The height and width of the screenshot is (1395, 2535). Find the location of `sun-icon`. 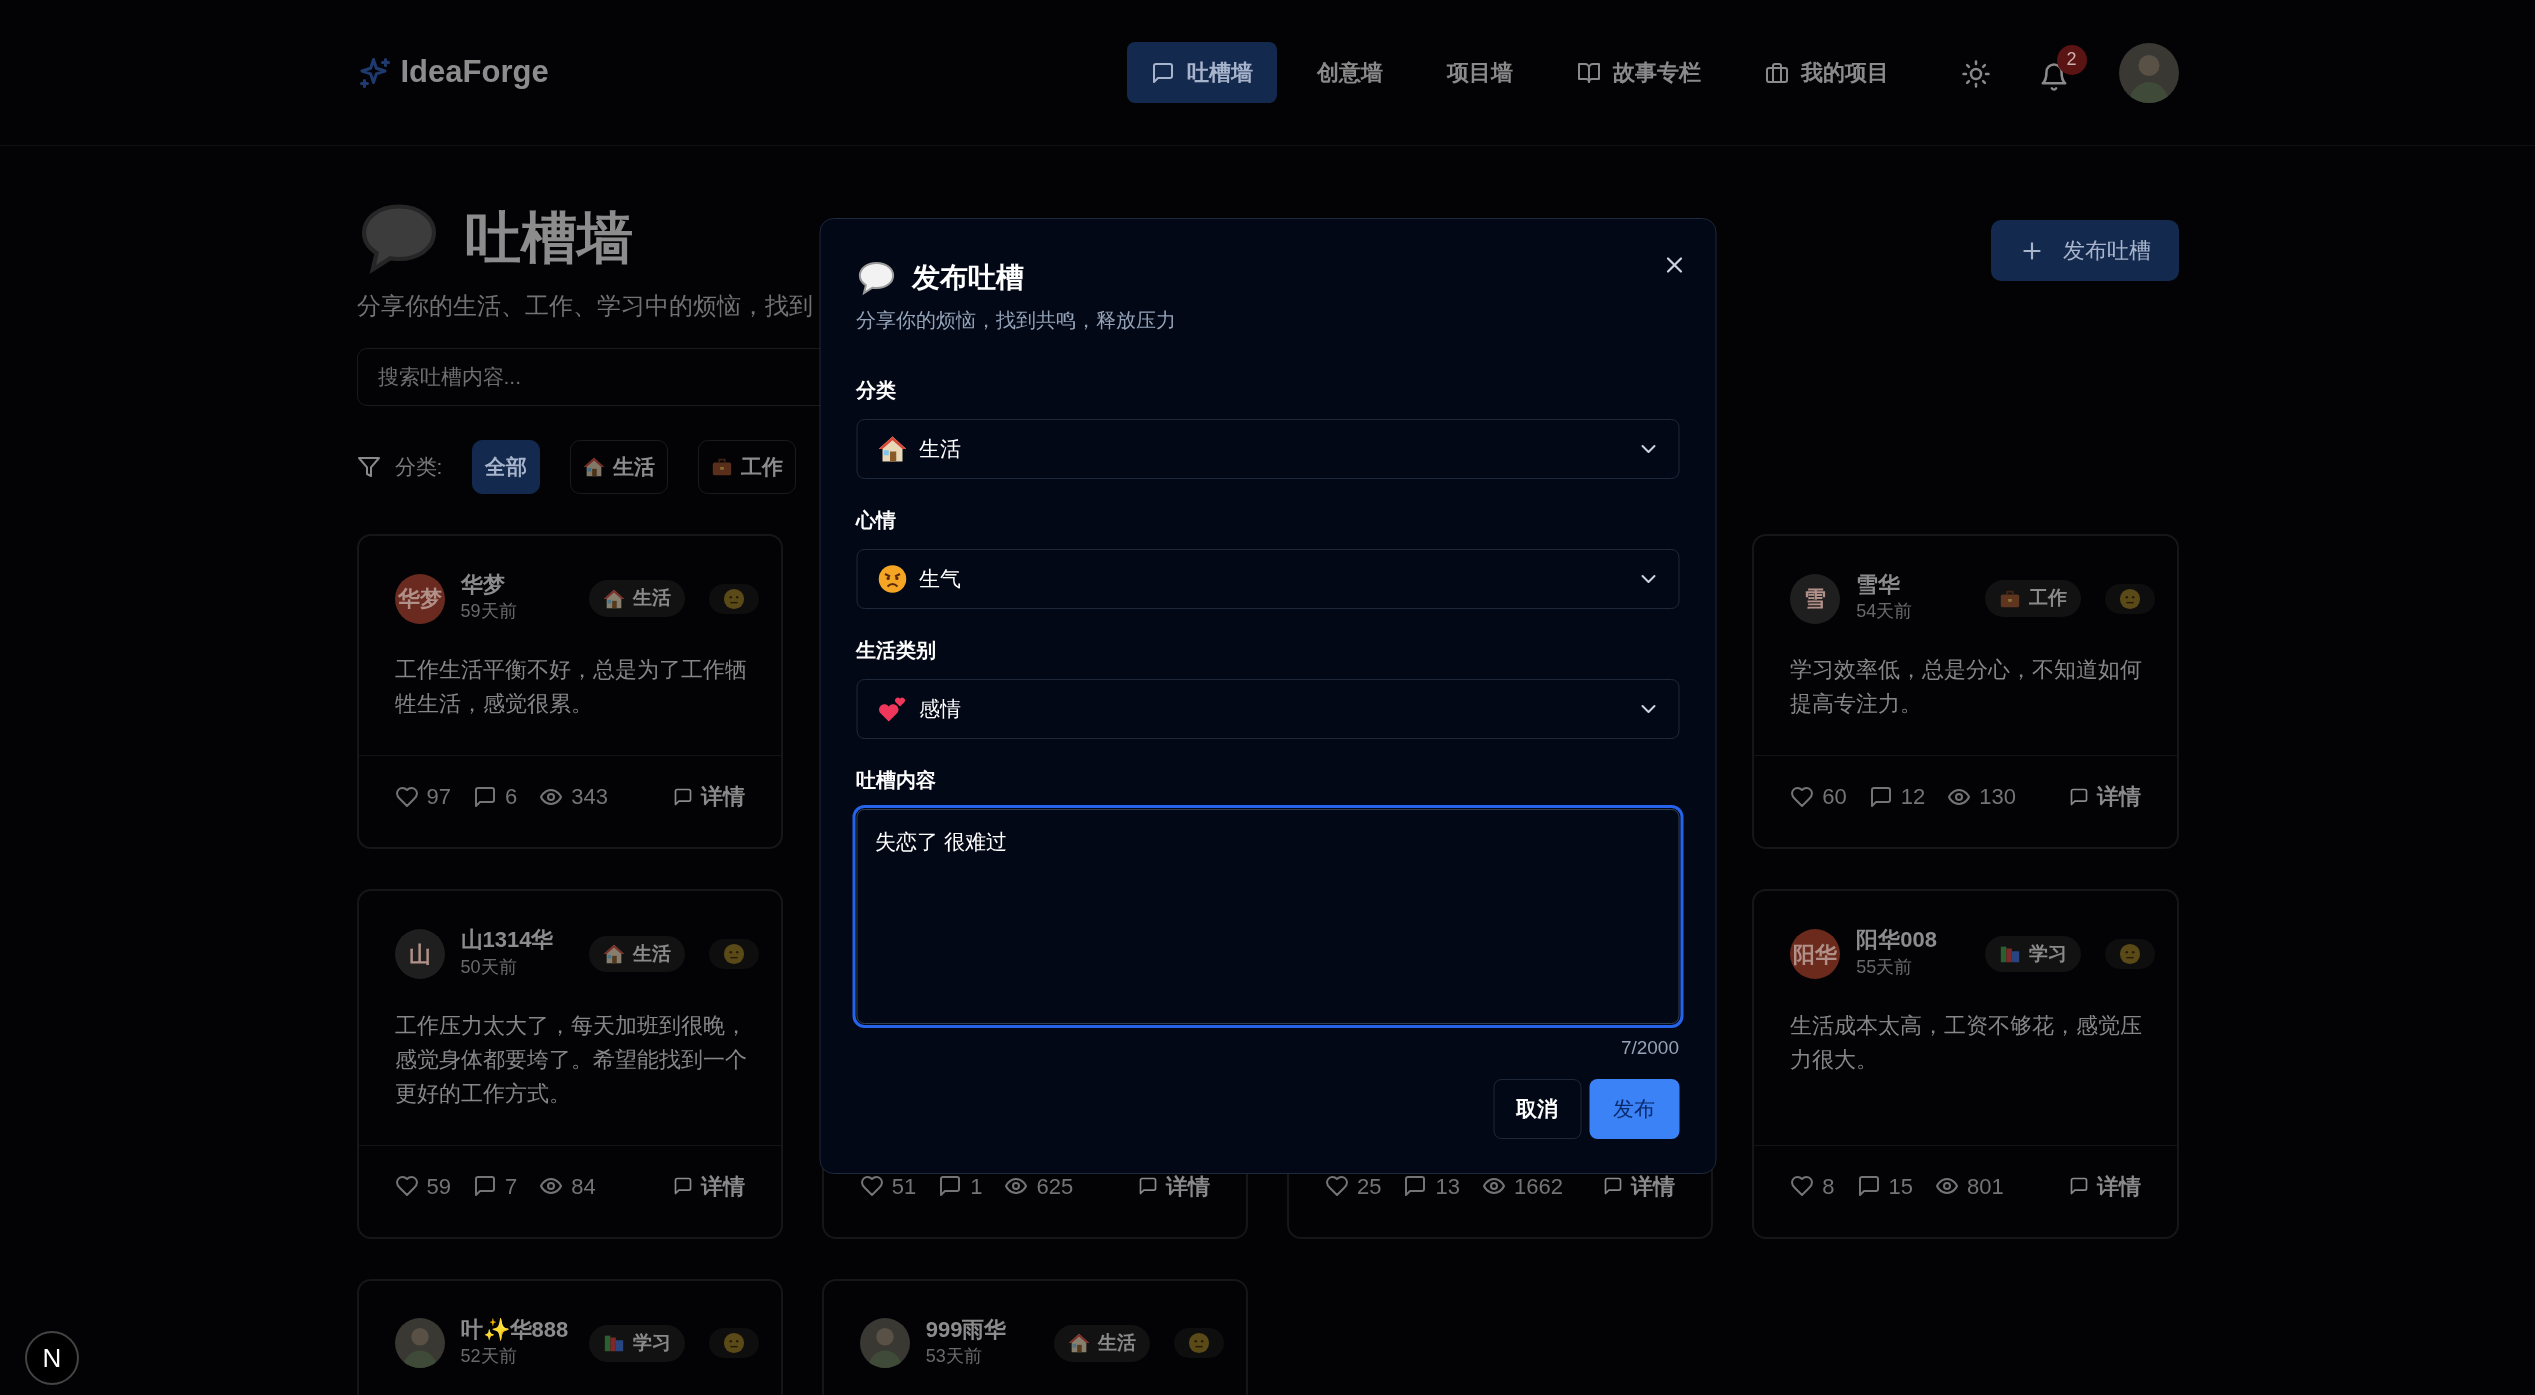

sun-icon is located at coordinates (1975, 74).